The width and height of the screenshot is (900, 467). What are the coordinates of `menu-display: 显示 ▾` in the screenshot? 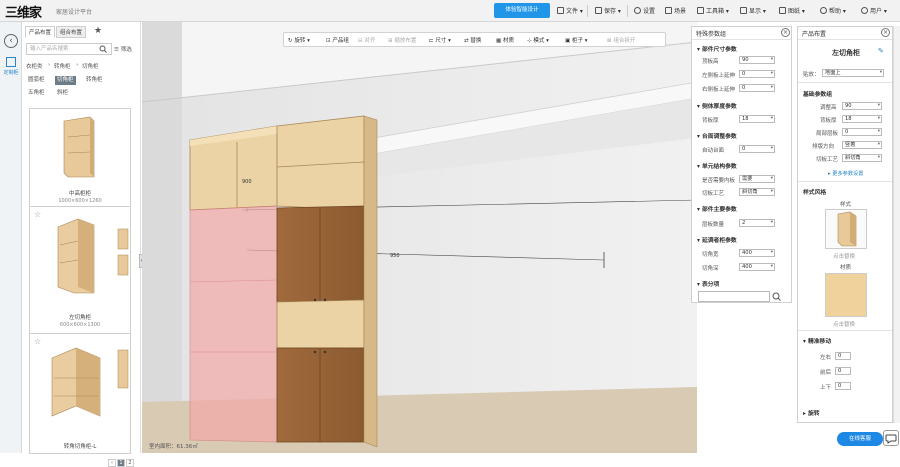 It's located at (753, 10).